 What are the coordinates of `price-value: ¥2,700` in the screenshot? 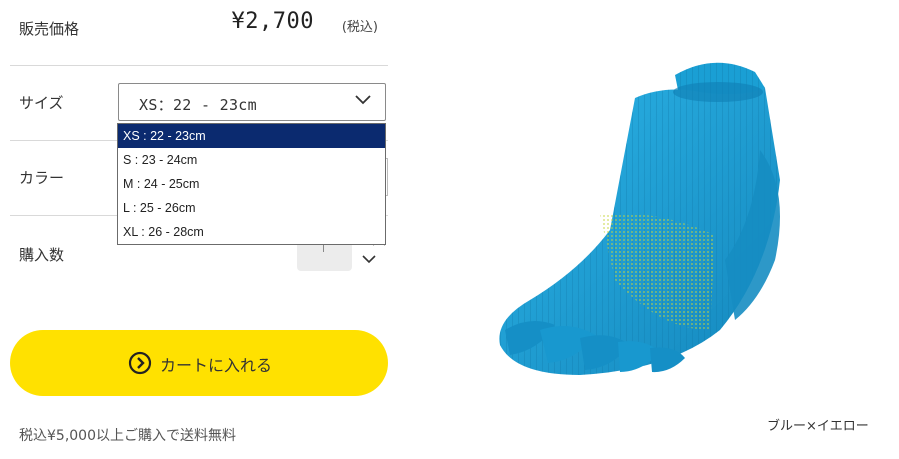 It's located at (272, 21).